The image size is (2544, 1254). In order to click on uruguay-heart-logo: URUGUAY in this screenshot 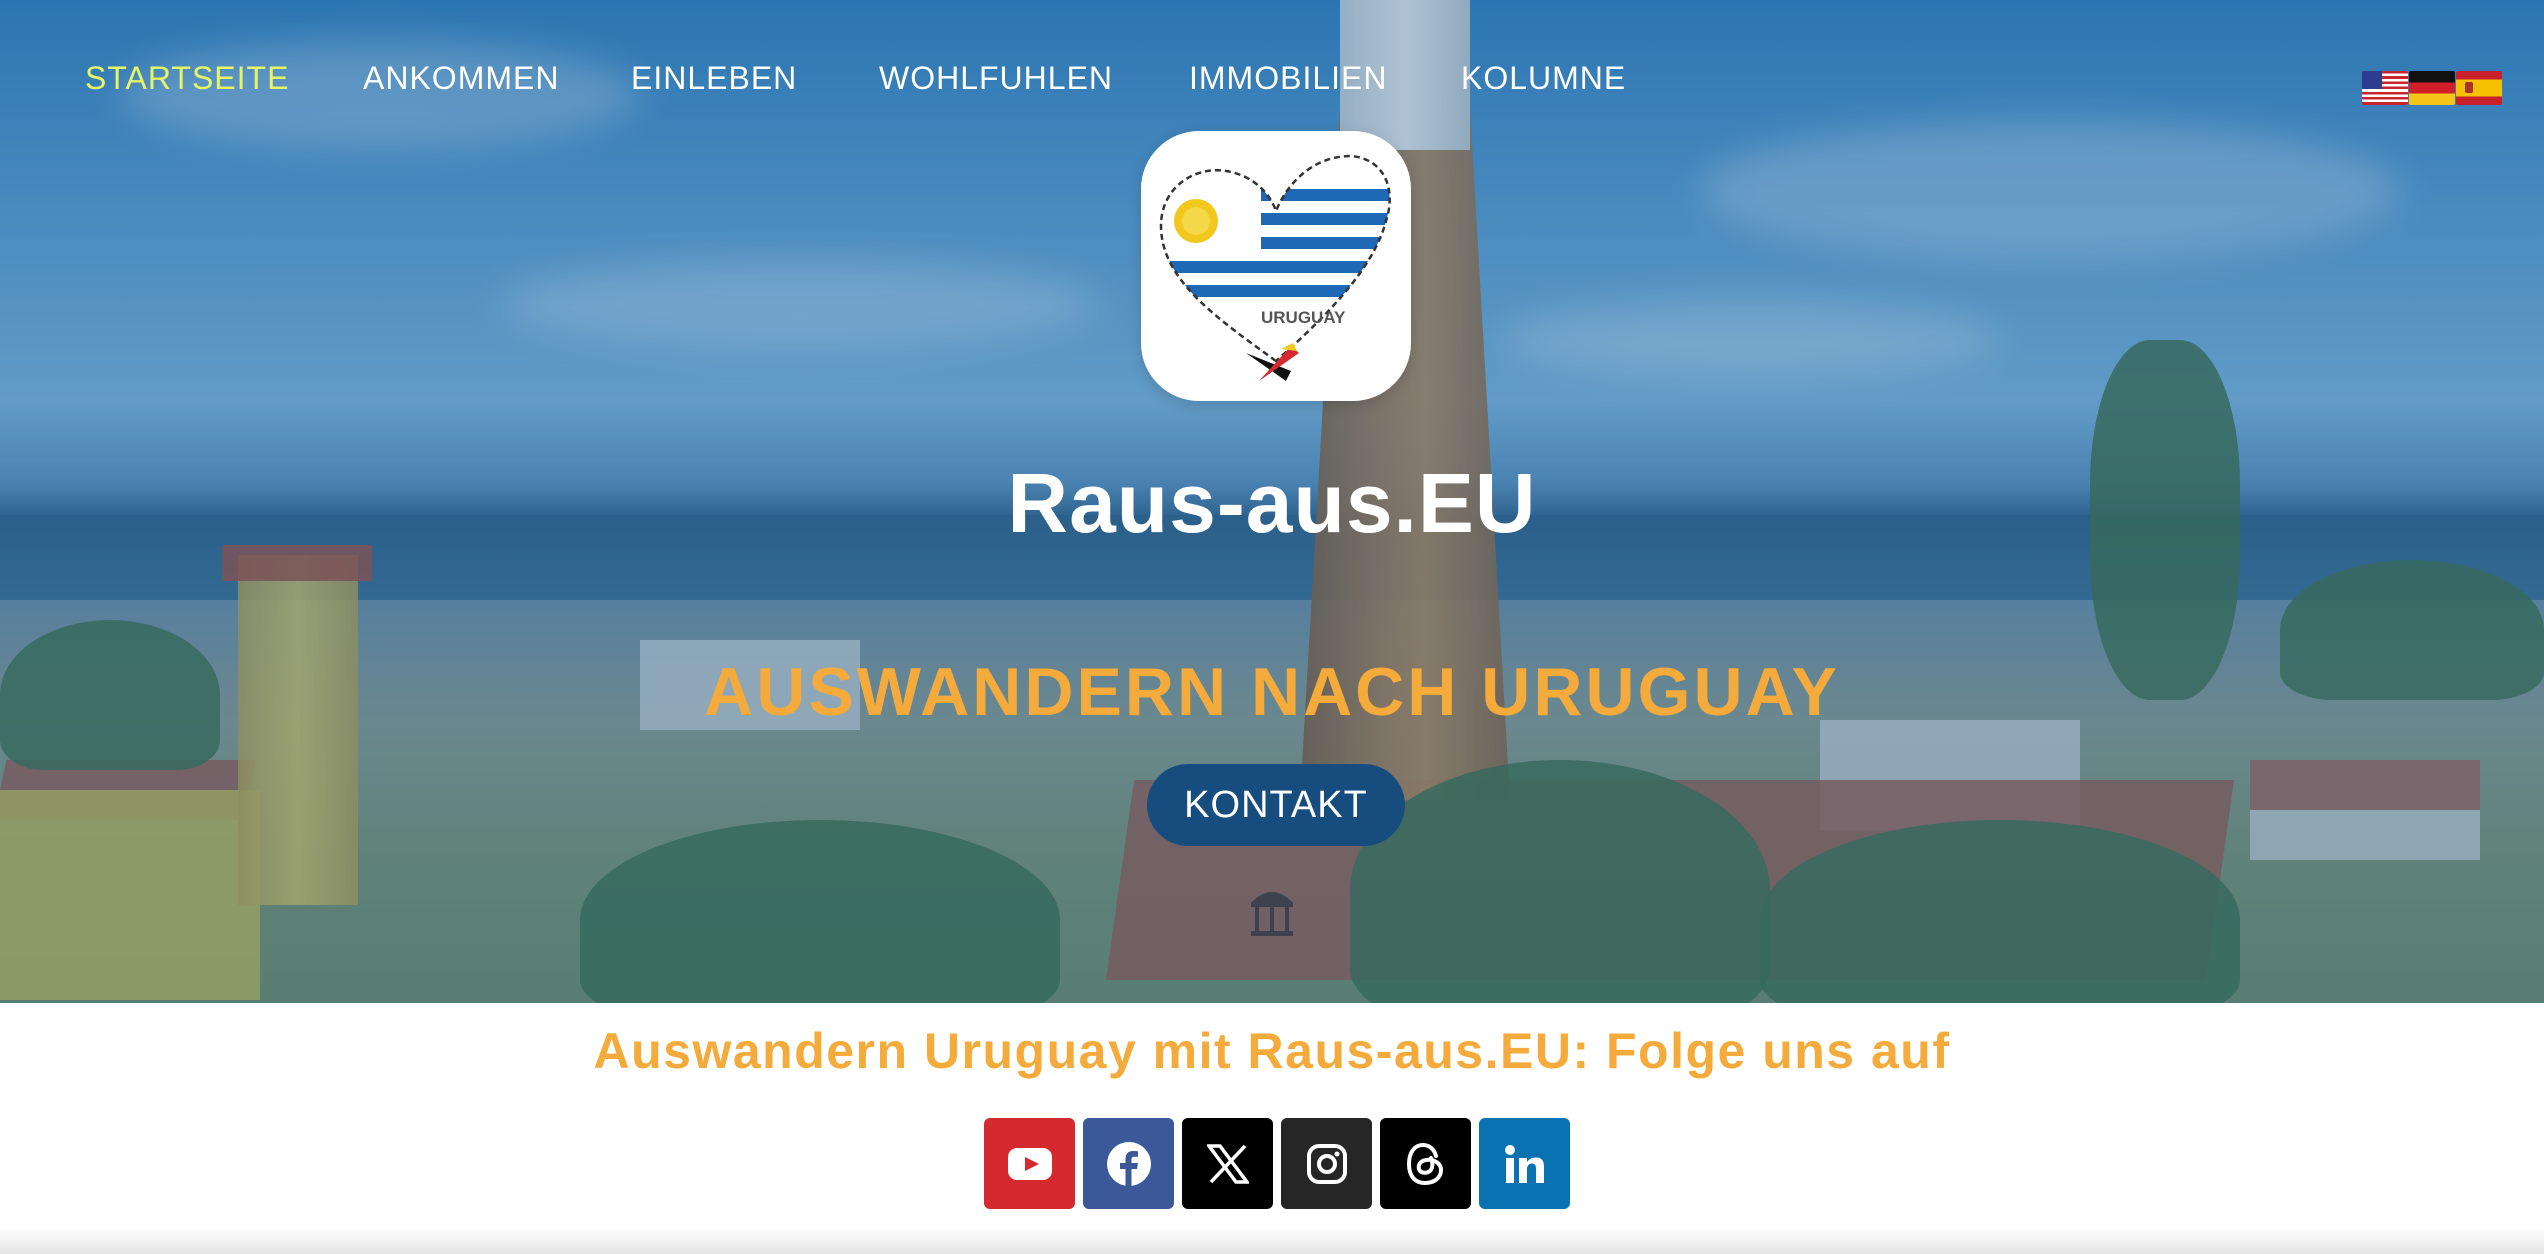, I will do `click(1275, 267)`.